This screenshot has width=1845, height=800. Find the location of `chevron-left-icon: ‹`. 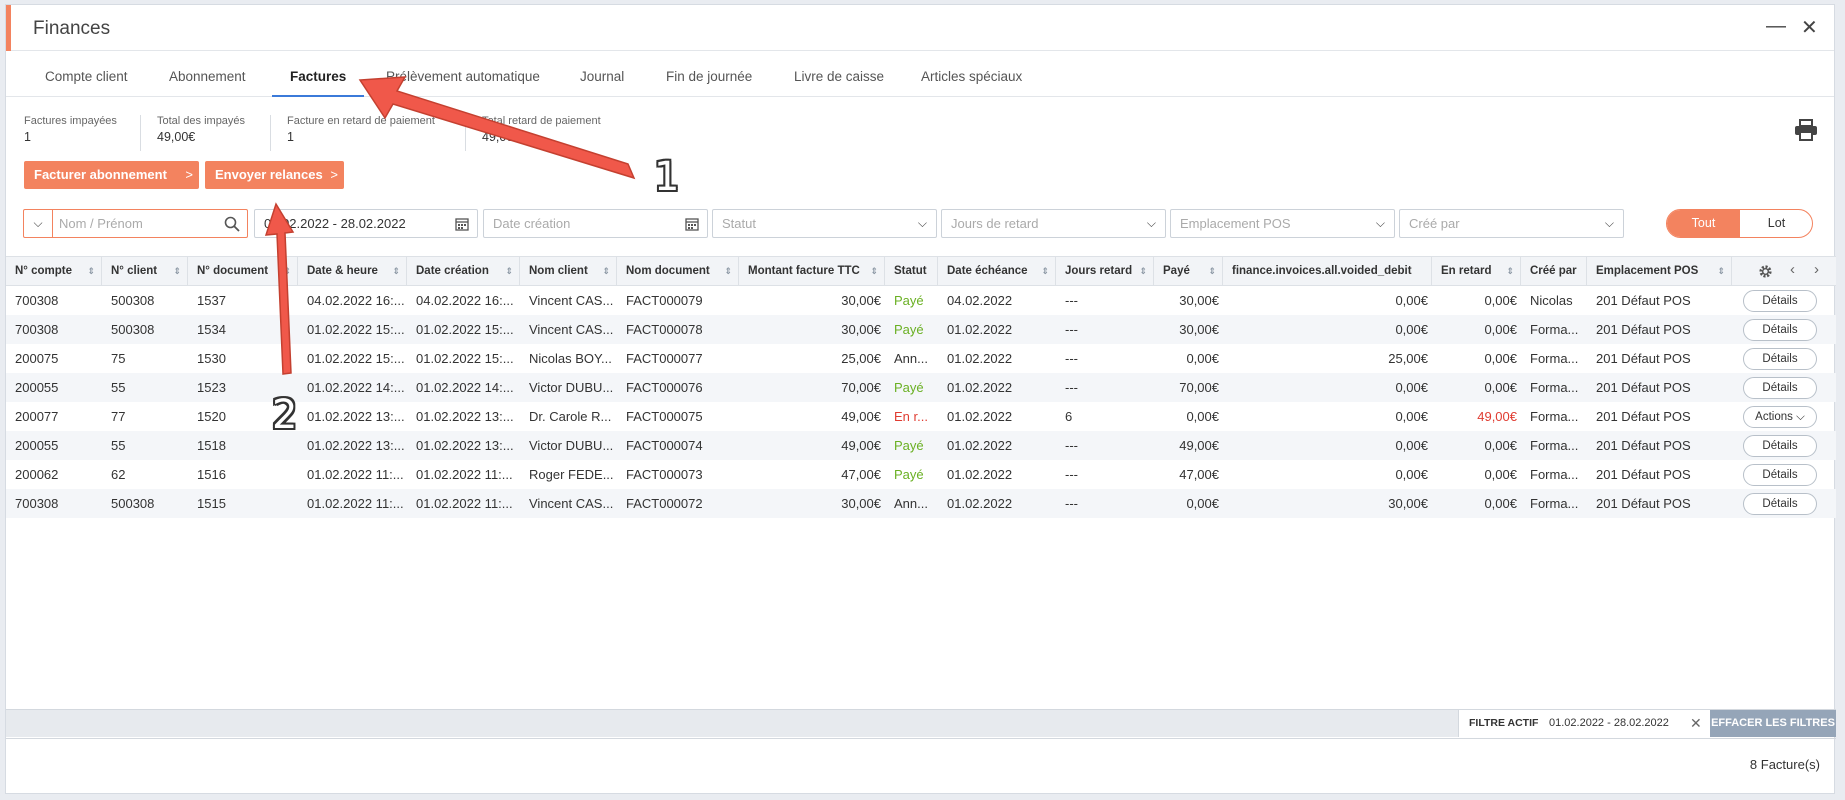

chevron-left-icon: ‹ is located at coordinates (1792, 269).